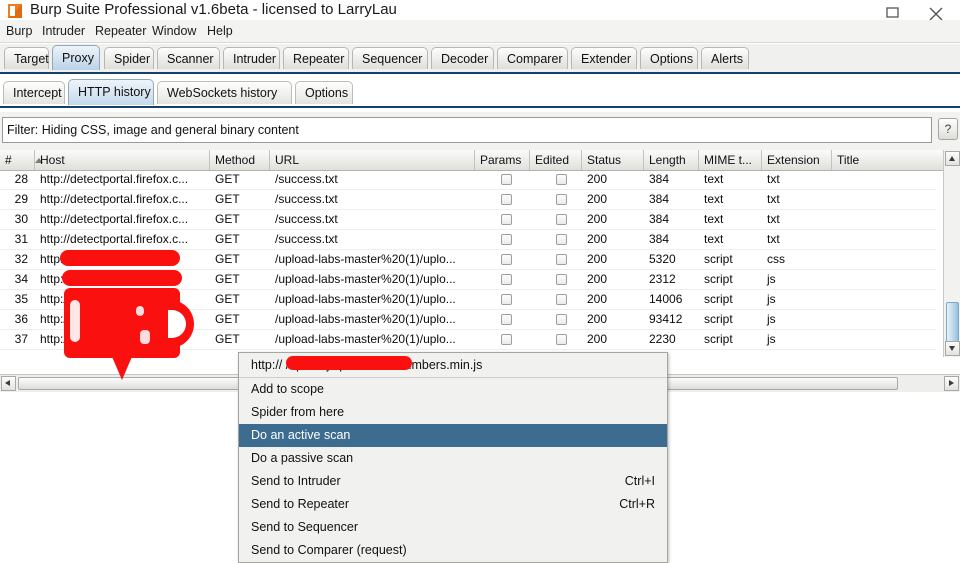 The image size is (960, 563). What do you see at coordinates (952, 322) in the screenshot?
I see `vertical-scroll-thumb` at bounding box center [952, 322].